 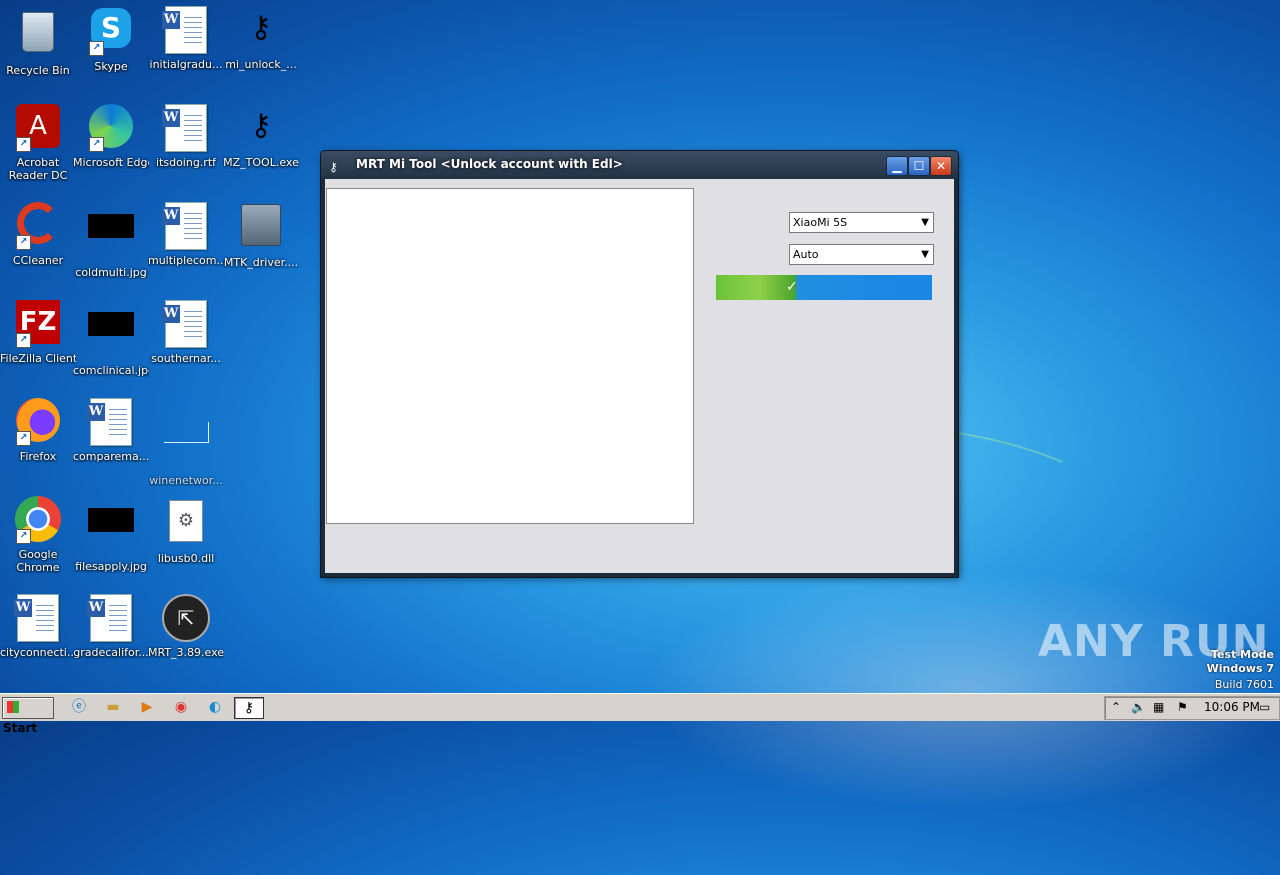 What do you see at coordinates (333, 167) in the screenshot?
I see `app-key-icon: ⚷` at bounding box center [333, 167].